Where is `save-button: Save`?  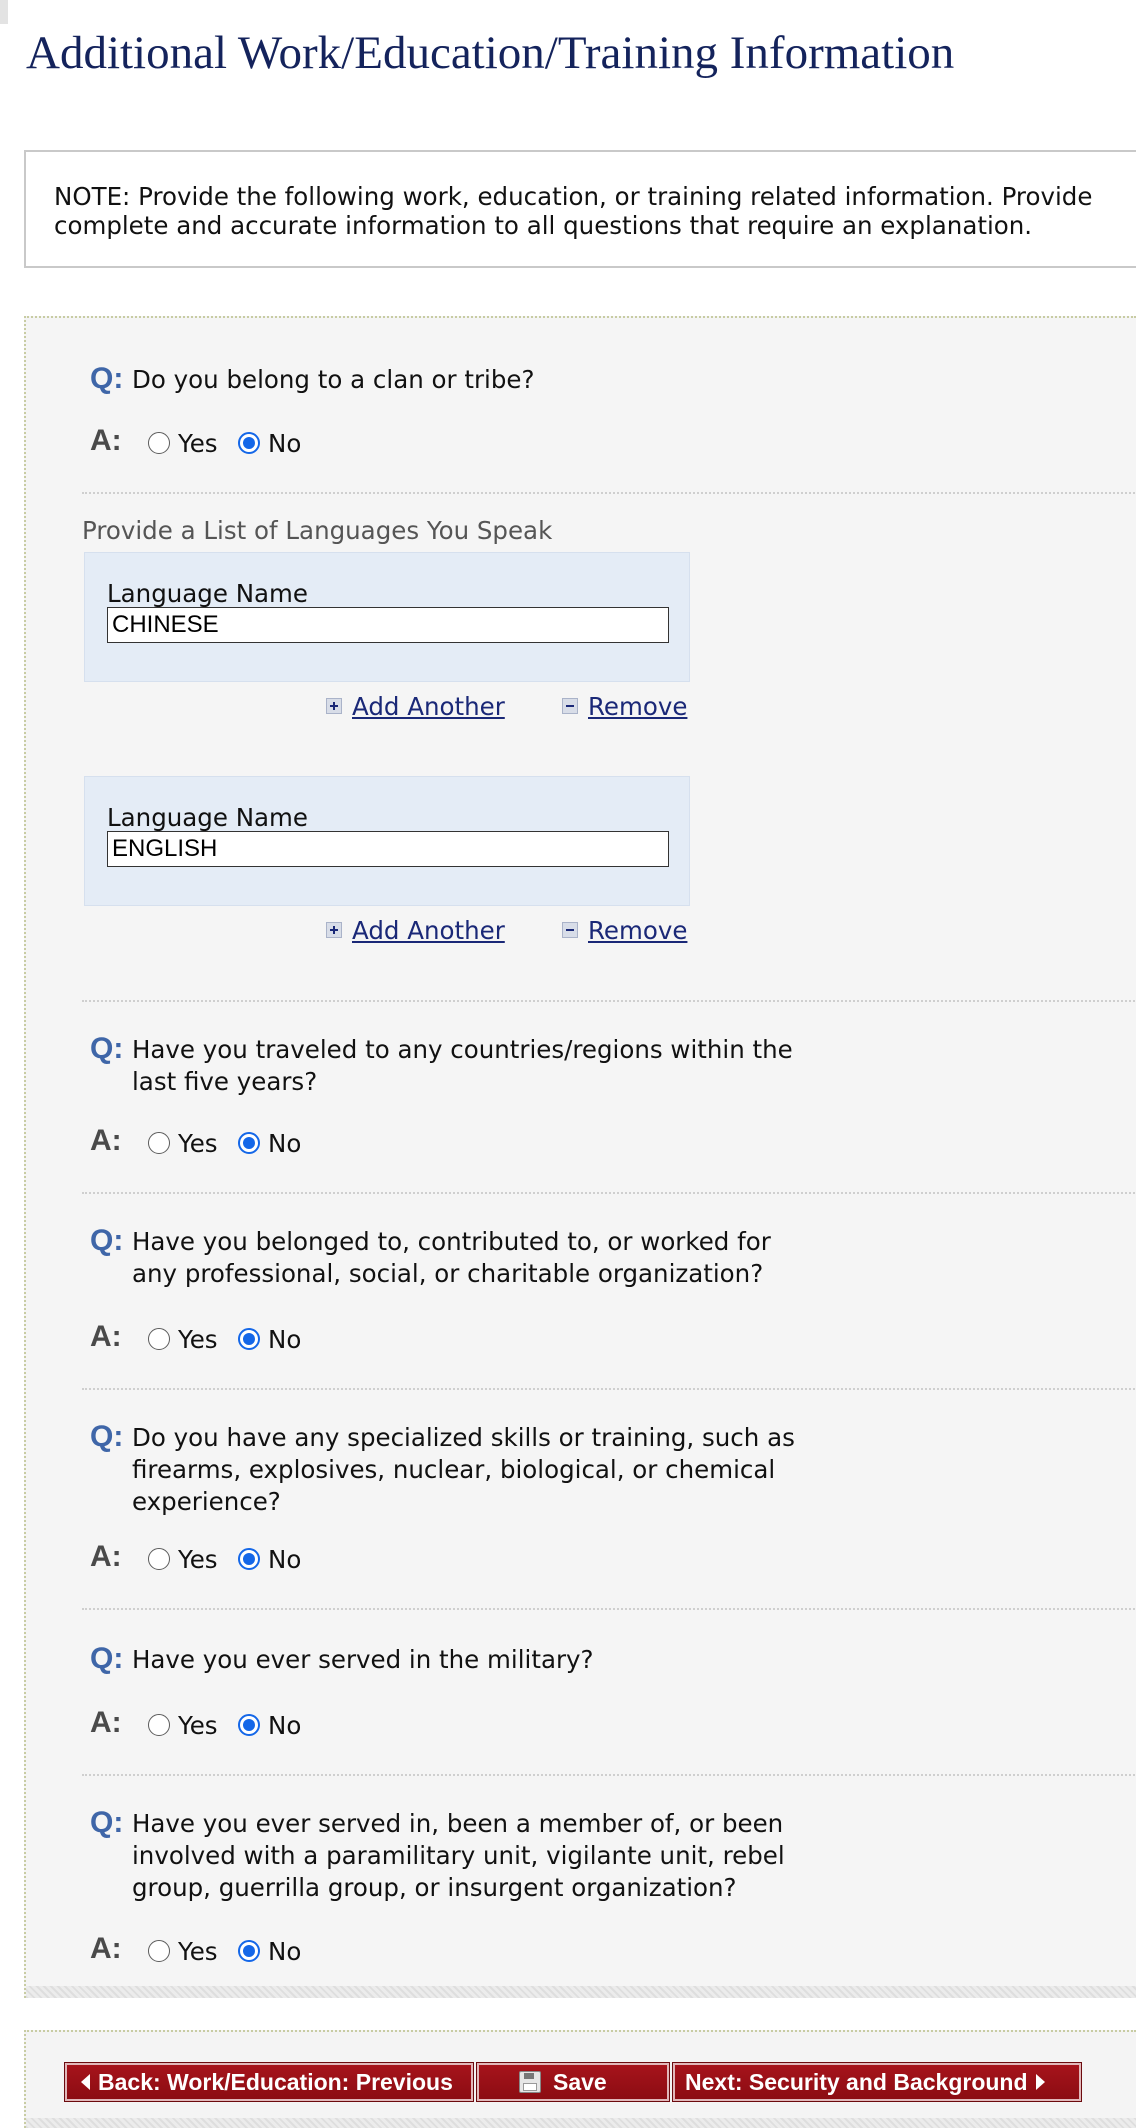 save-button: Save is located at coordinates (573, 2082).